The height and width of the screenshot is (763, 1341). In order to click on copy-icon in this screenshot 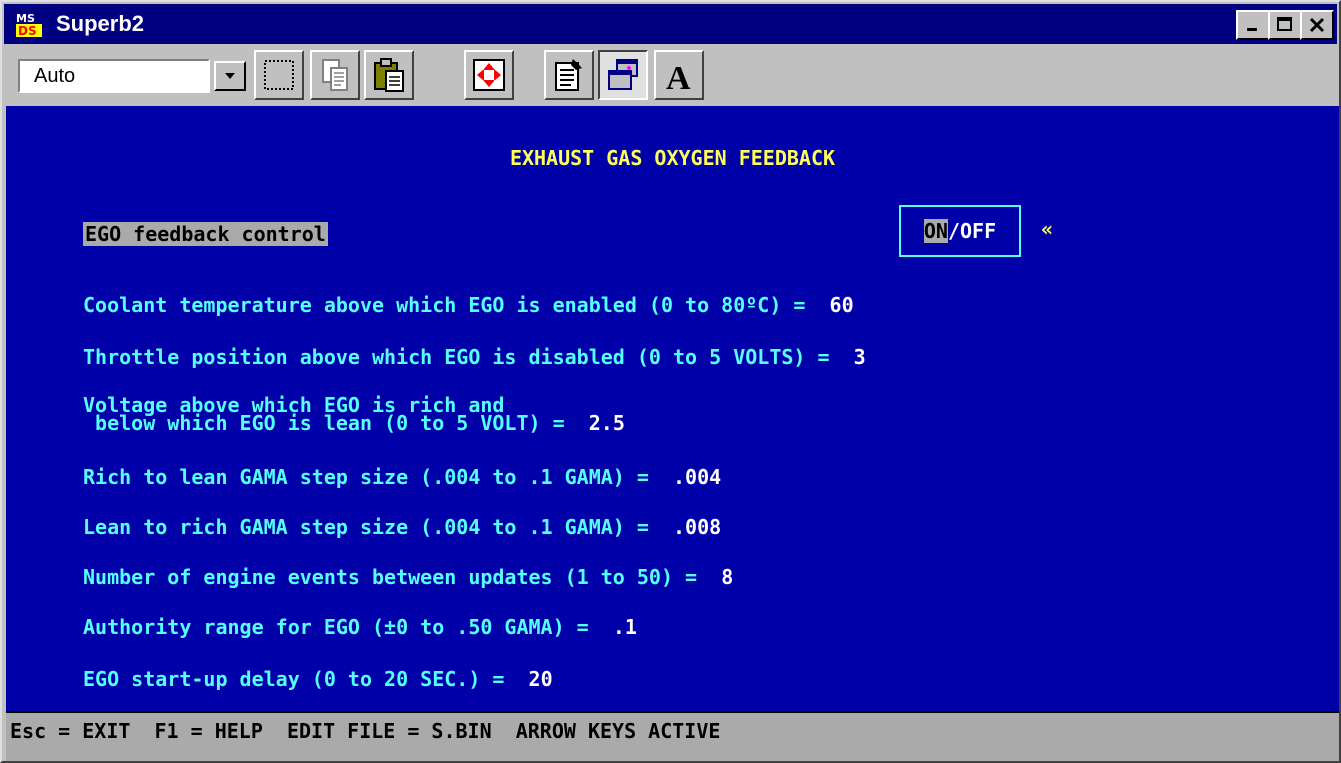, I will do `click(335, 75)`.